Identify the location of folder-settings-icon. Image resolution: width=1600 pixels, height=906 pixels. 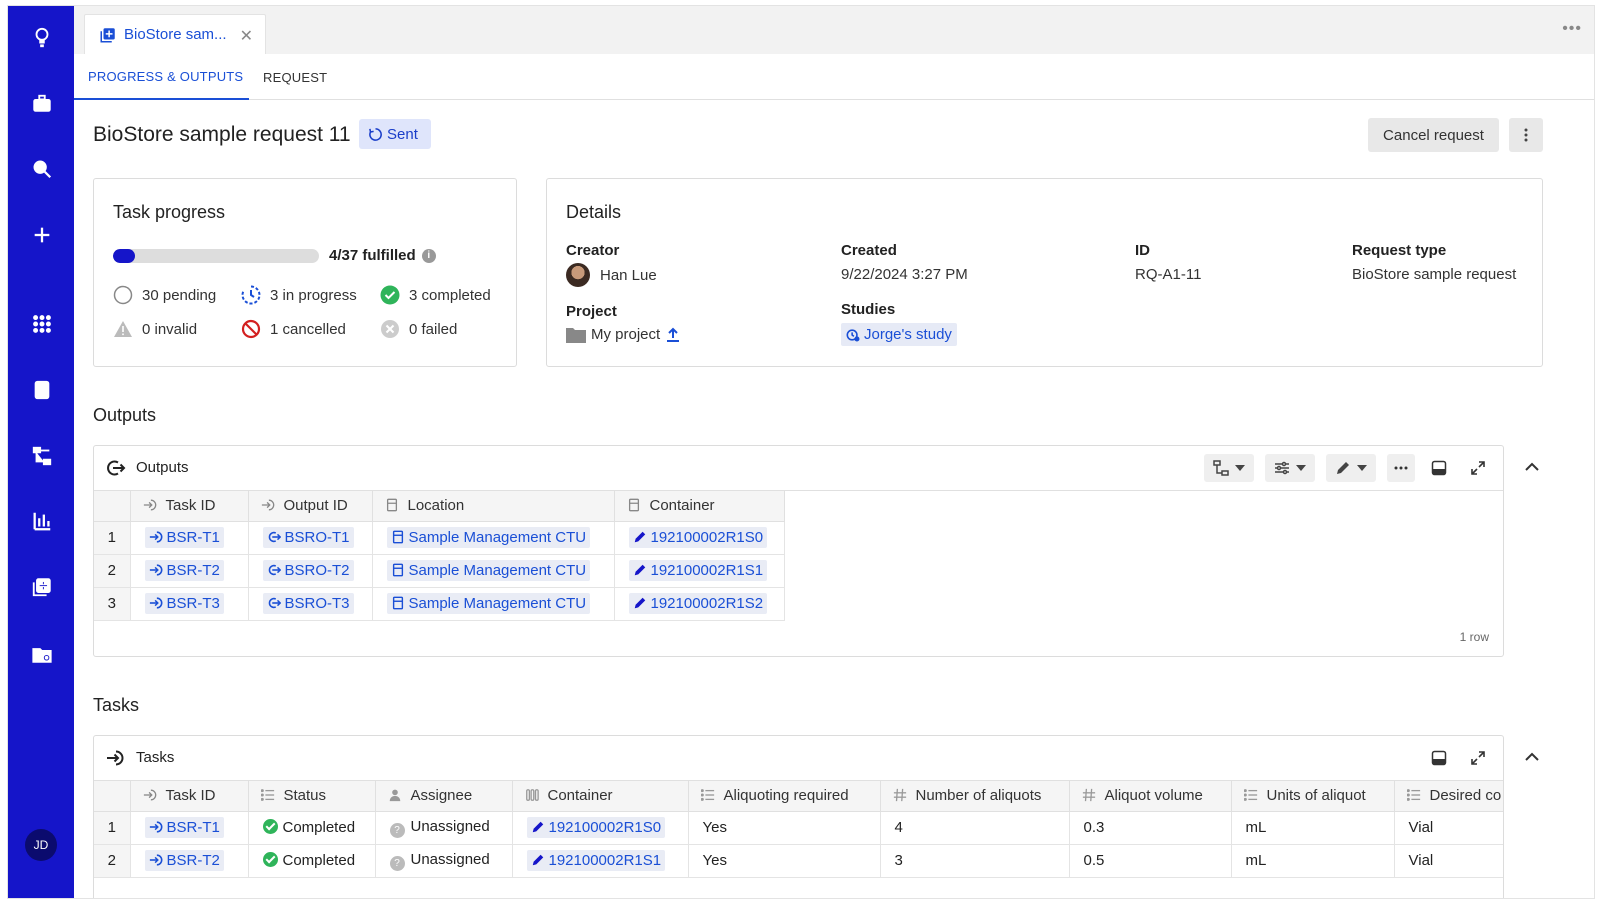
(42, 655).